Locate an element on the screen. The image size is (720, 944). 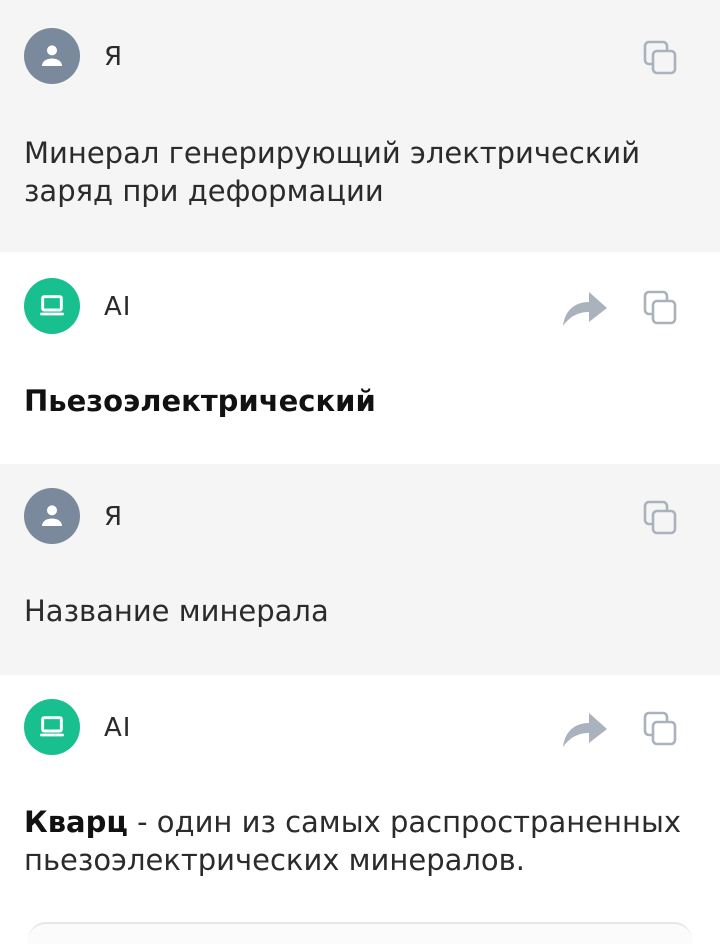
message-text: Название минерала is located at coordinates (176, 611).